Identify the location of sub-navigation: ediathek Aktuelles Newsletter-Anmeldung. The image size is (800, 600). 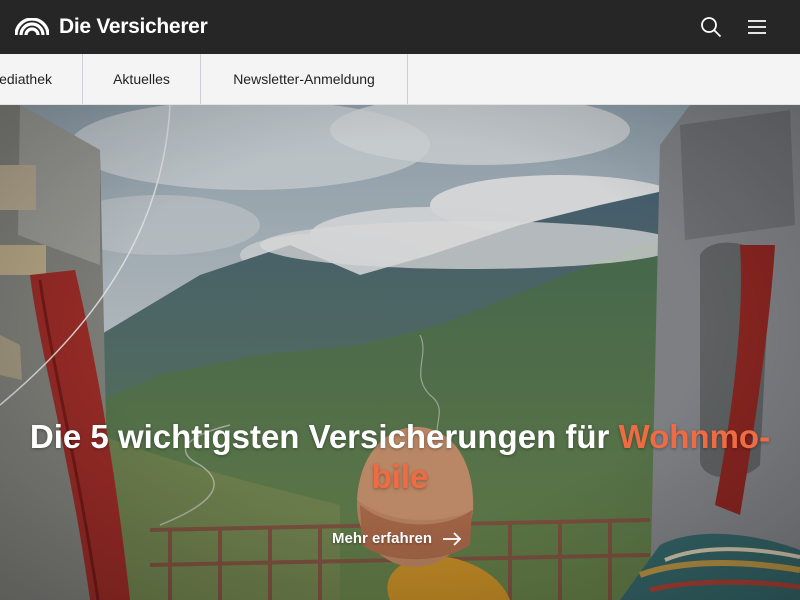
(400, 79).